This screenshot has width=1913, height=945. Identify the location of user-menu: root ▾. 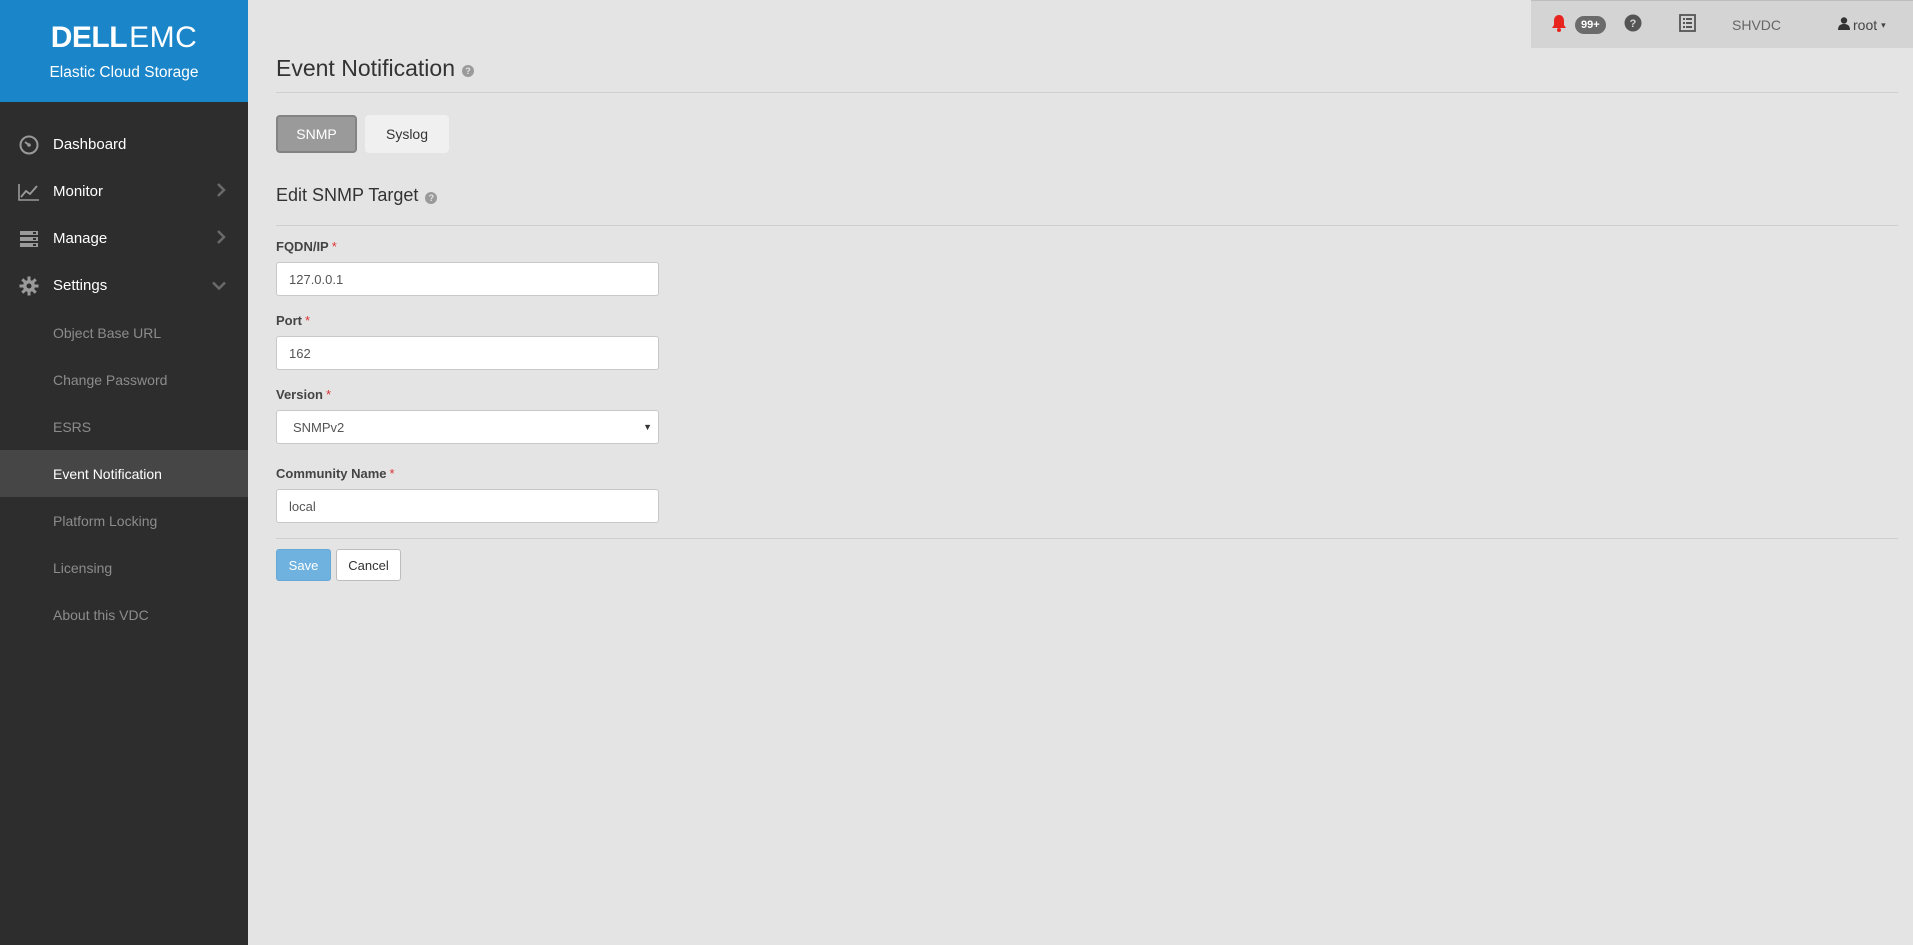
(1862, 25).